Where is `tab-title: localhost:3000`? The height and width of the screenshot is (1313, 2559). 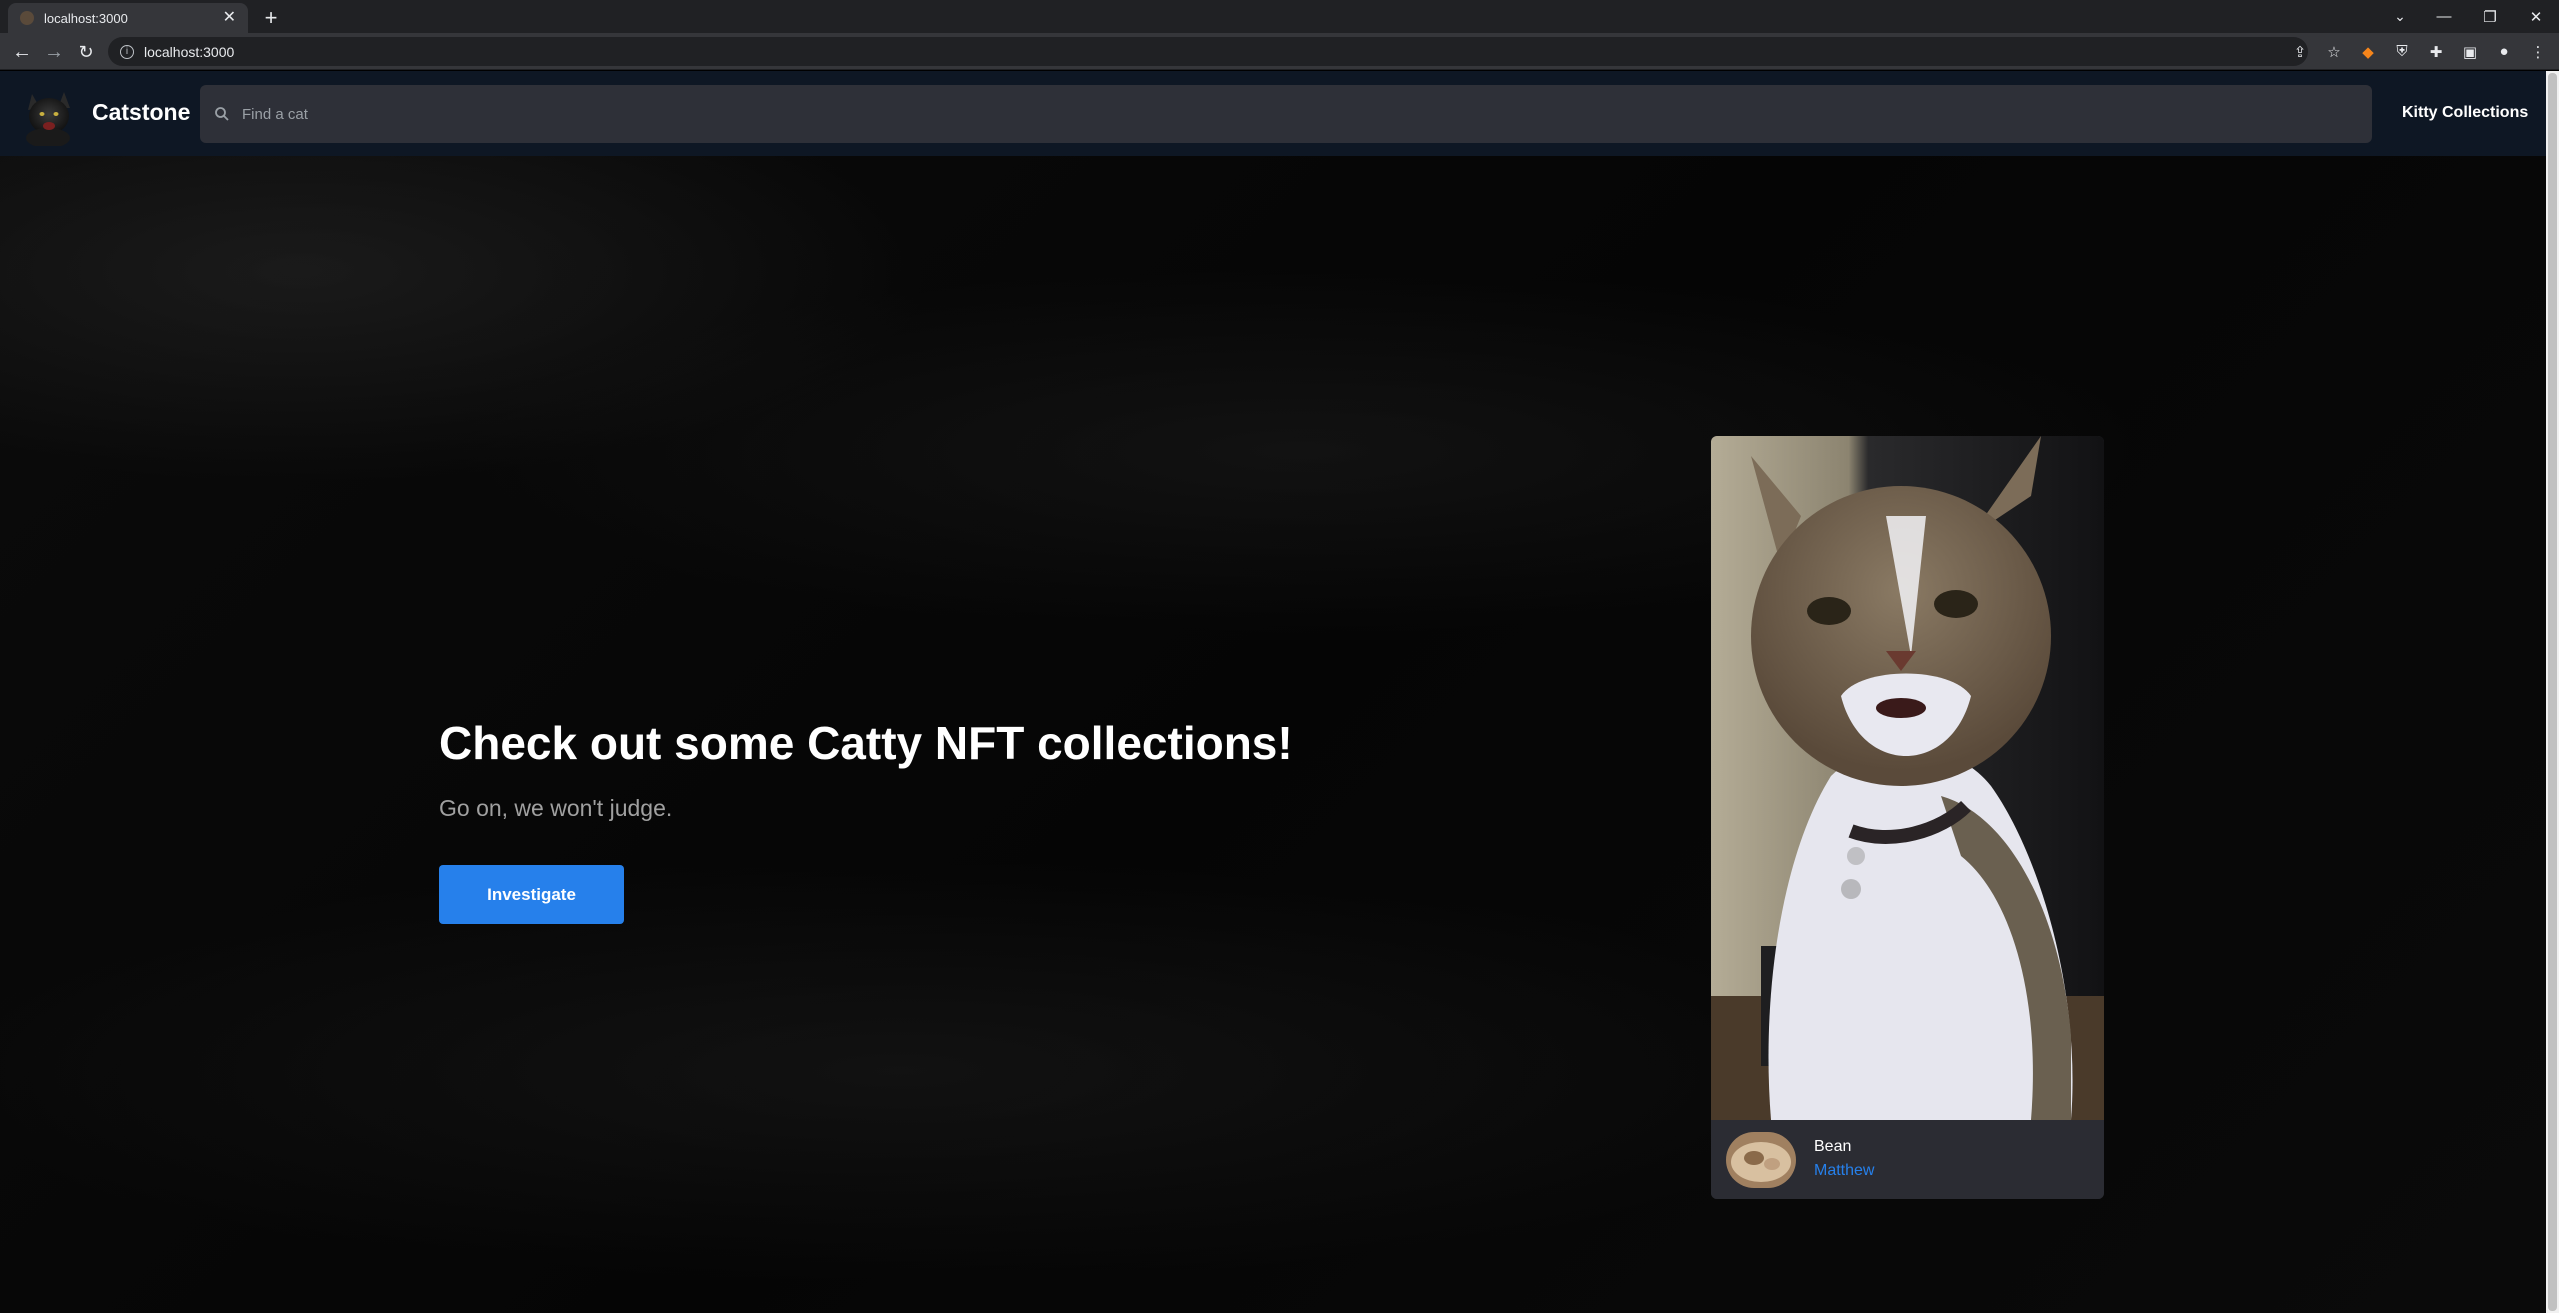
tab-title: localhost:3000 is located at coordinates (86, 18).